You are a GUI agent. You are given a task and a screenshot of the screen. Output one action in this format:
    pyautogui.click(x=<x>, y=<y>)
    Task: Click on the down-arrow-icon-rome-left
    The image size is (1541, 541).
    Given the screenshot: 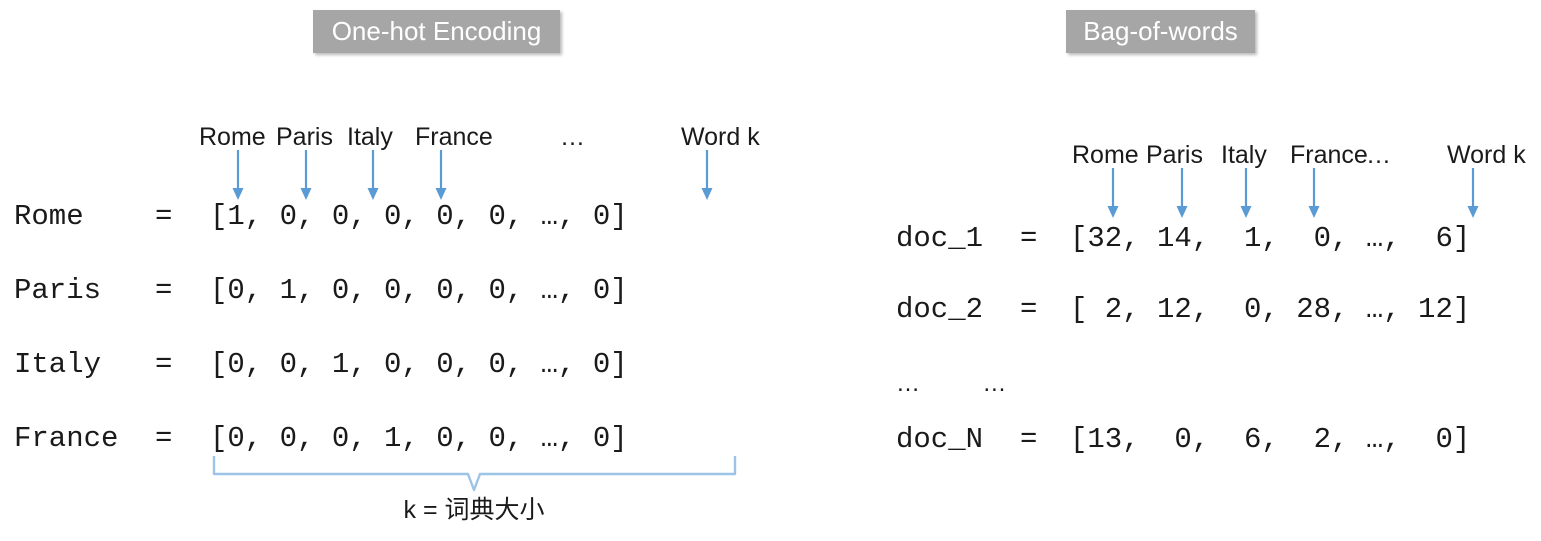 What is the action you would take?
    pyautogui.click(x=238, y=175)
    